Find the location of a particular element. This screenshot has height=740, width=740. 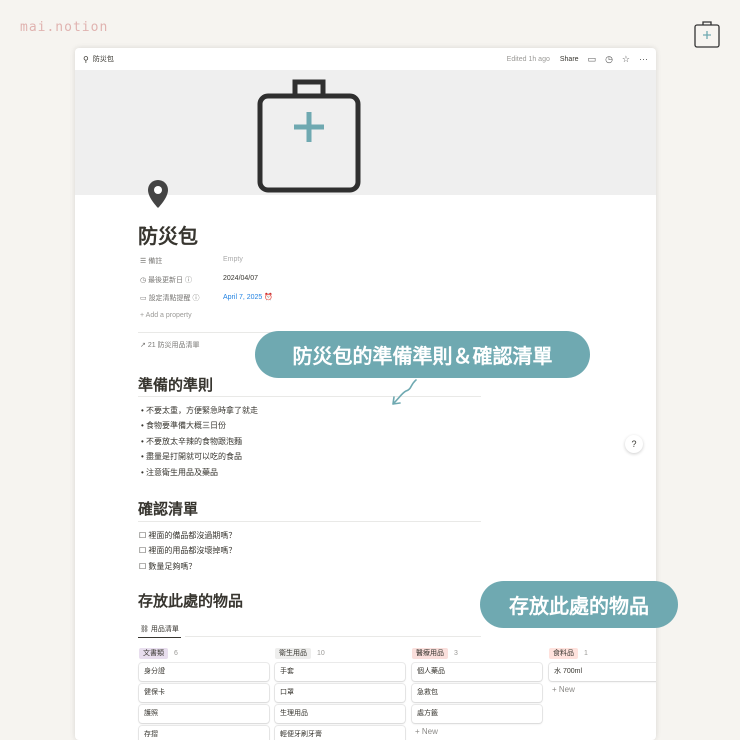

board-card: 口罩 is located at coordinates (340, 693).